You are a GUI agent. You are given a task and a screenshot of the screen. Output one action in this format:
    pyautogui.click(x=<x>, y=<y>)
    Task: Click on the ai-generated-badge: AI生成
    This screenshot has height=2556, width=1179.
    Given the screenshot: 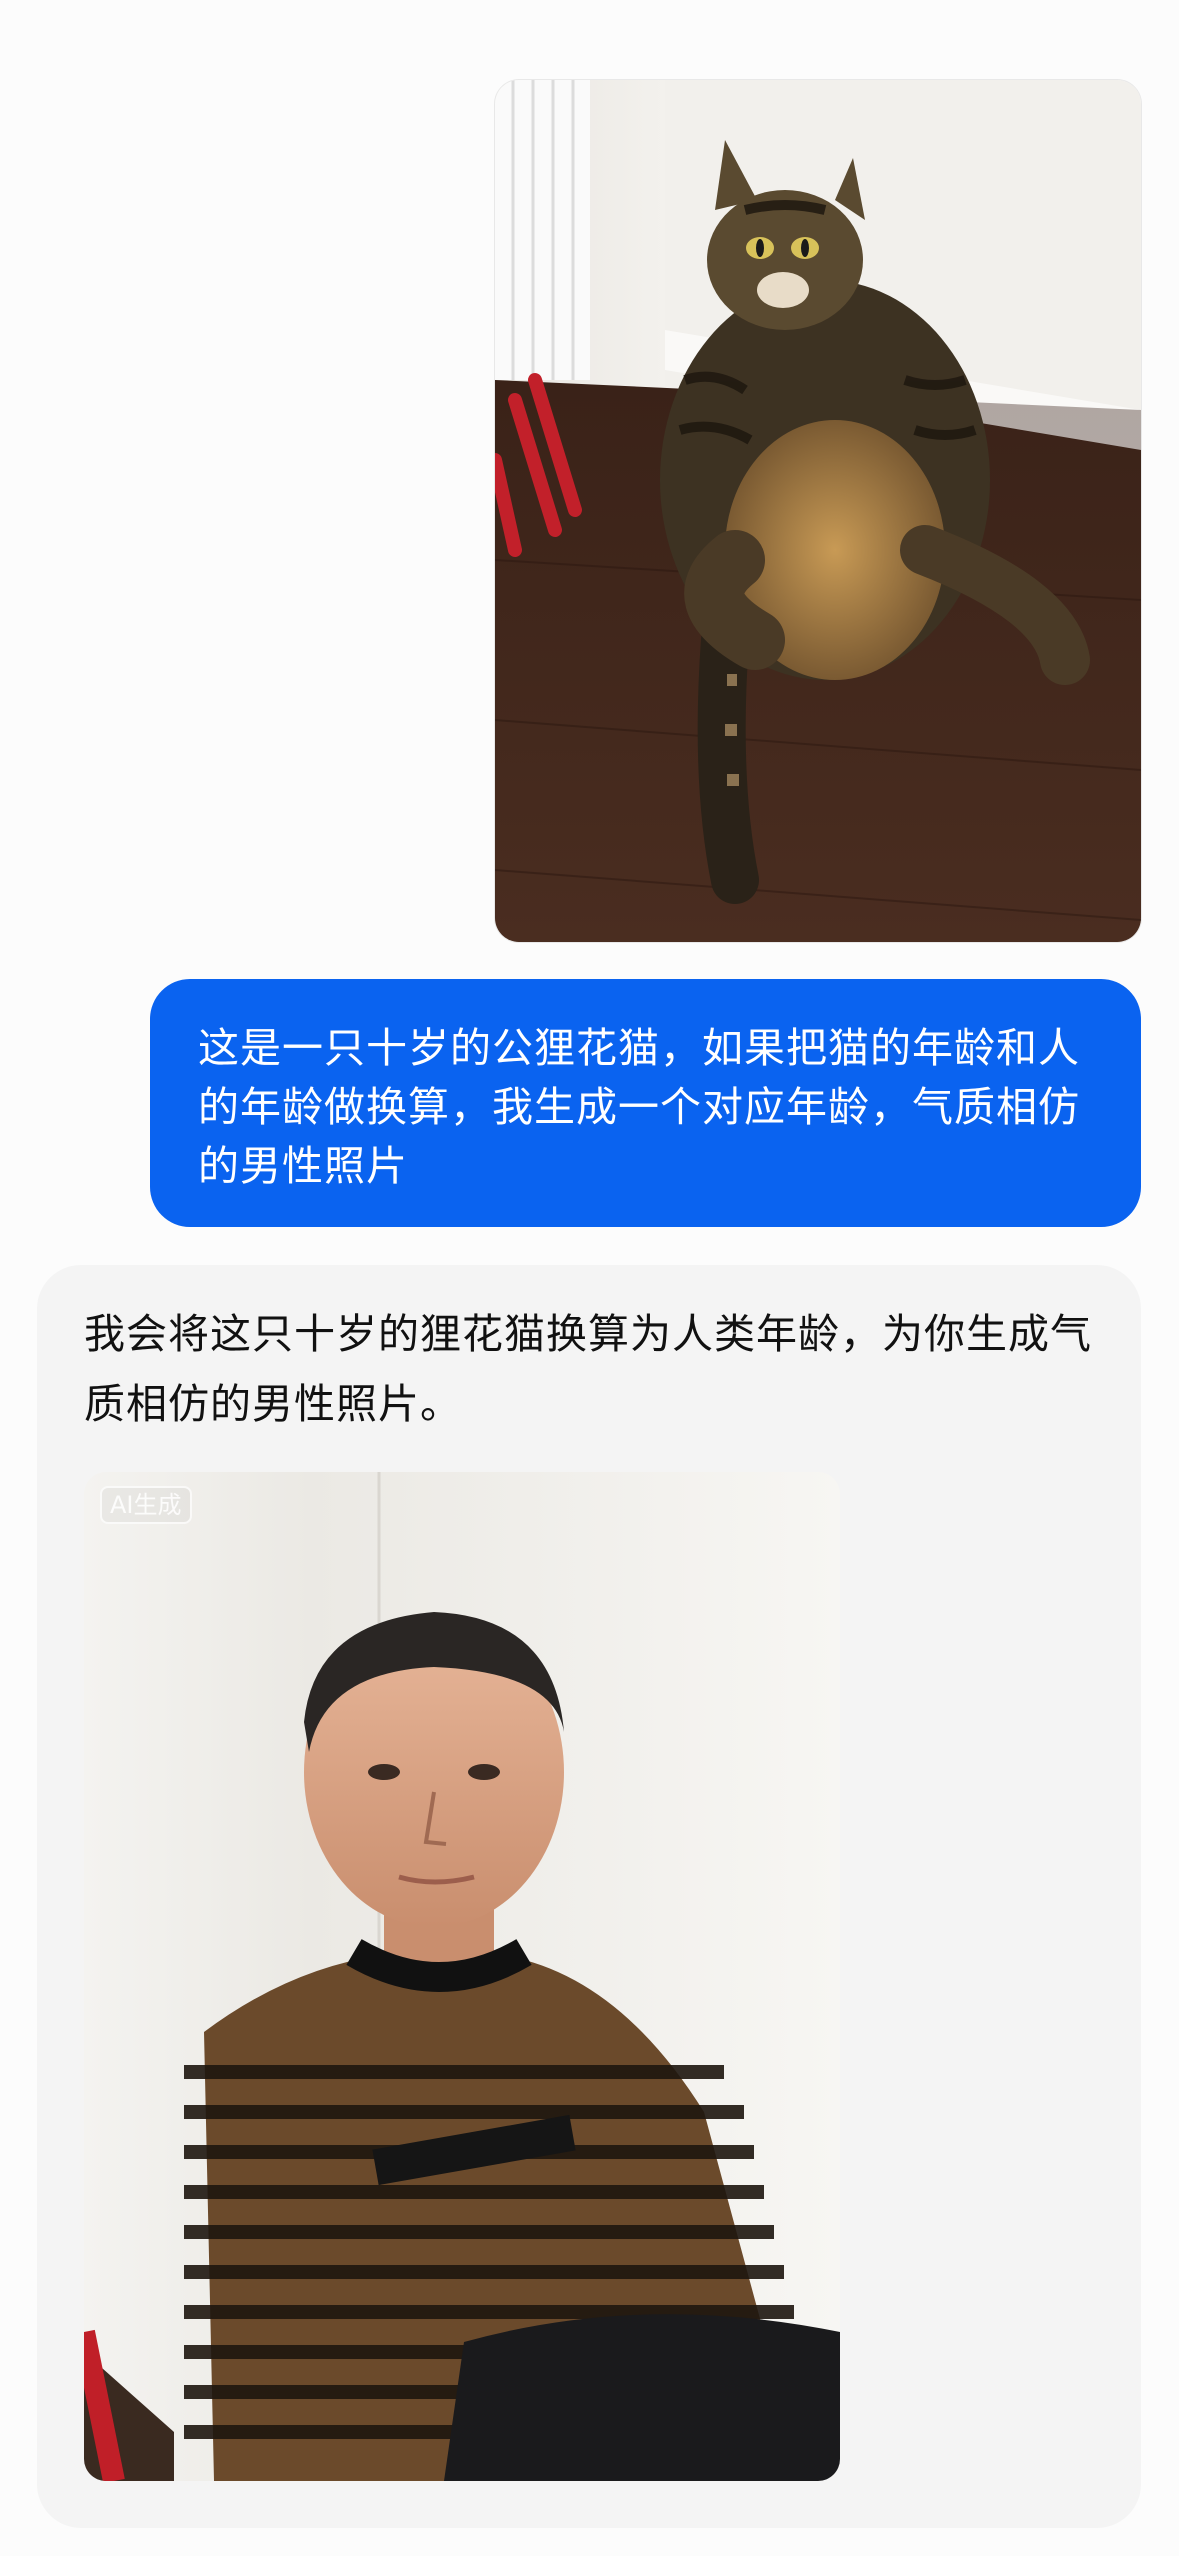 What is the action you would take?
    pyautogui.click(x=146, y=1505)
    